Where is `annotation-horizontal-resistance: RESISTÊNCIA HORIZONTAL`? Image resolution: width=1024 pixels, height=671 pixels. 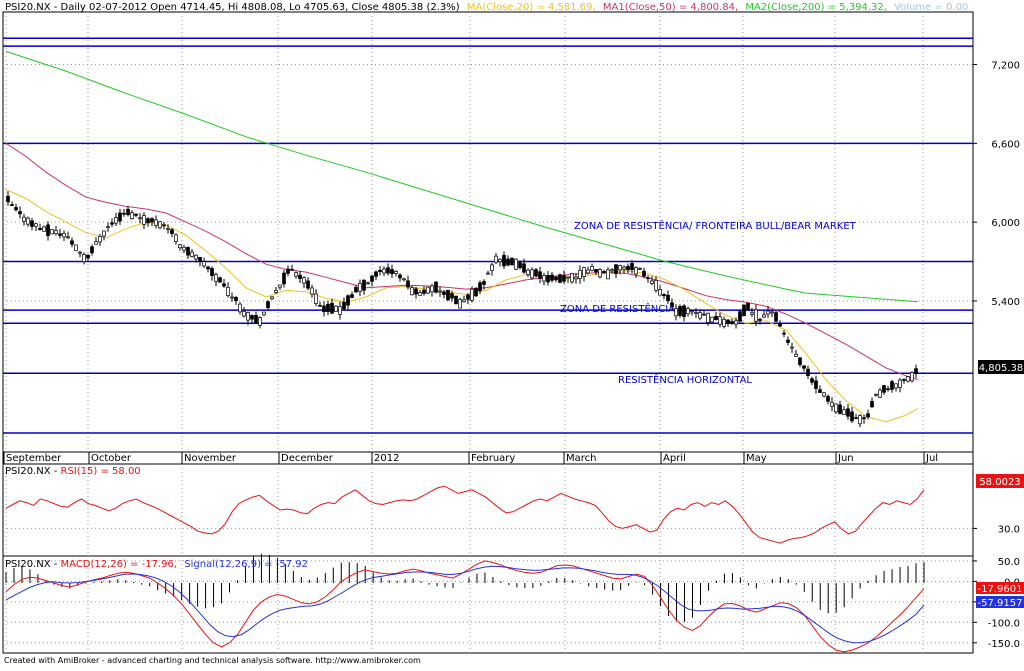
annotation-horizontal-resistance: RESISTÊNCIA HORIZONTAL is located at coordinates (685, 379).